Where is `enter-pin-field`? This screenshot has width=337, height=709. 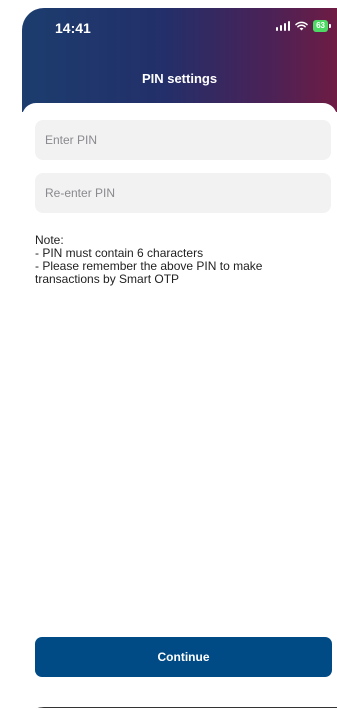 enter-pin-field is located at coordinates (183, 140).